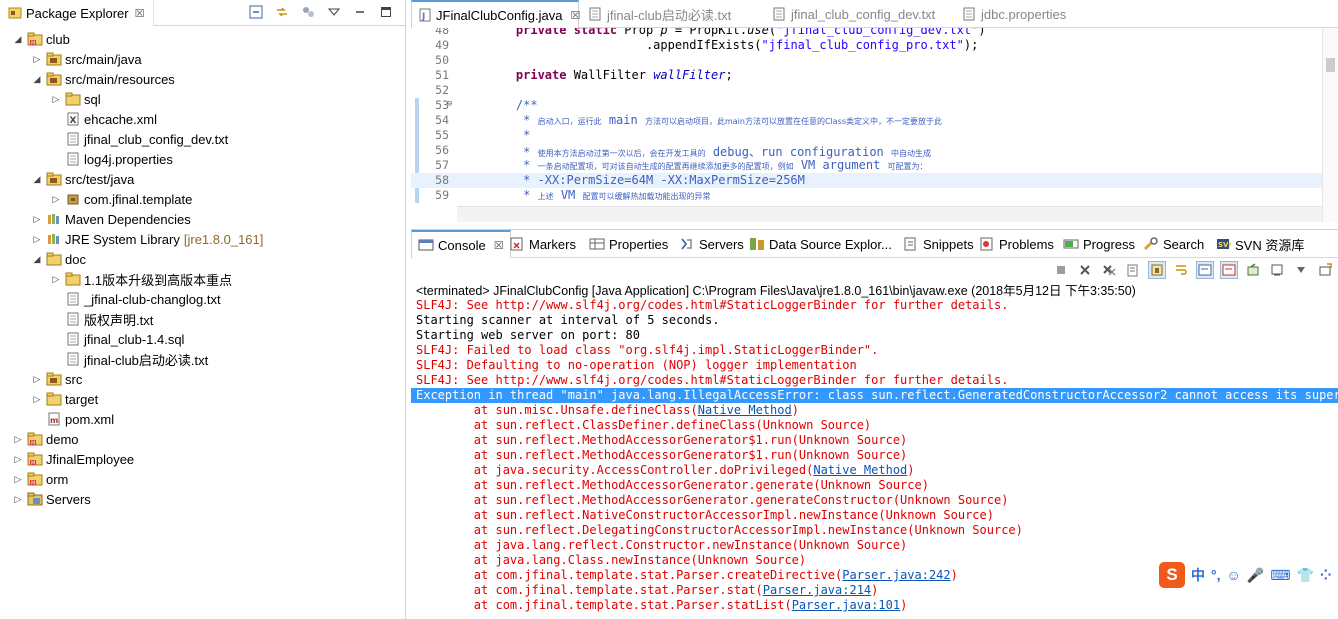 The image size is (1338, 619). What do you see at coordinates (1181, 270) in the screenshot?
I see `word-wrap-icon` at bounding box center [1181, 270].